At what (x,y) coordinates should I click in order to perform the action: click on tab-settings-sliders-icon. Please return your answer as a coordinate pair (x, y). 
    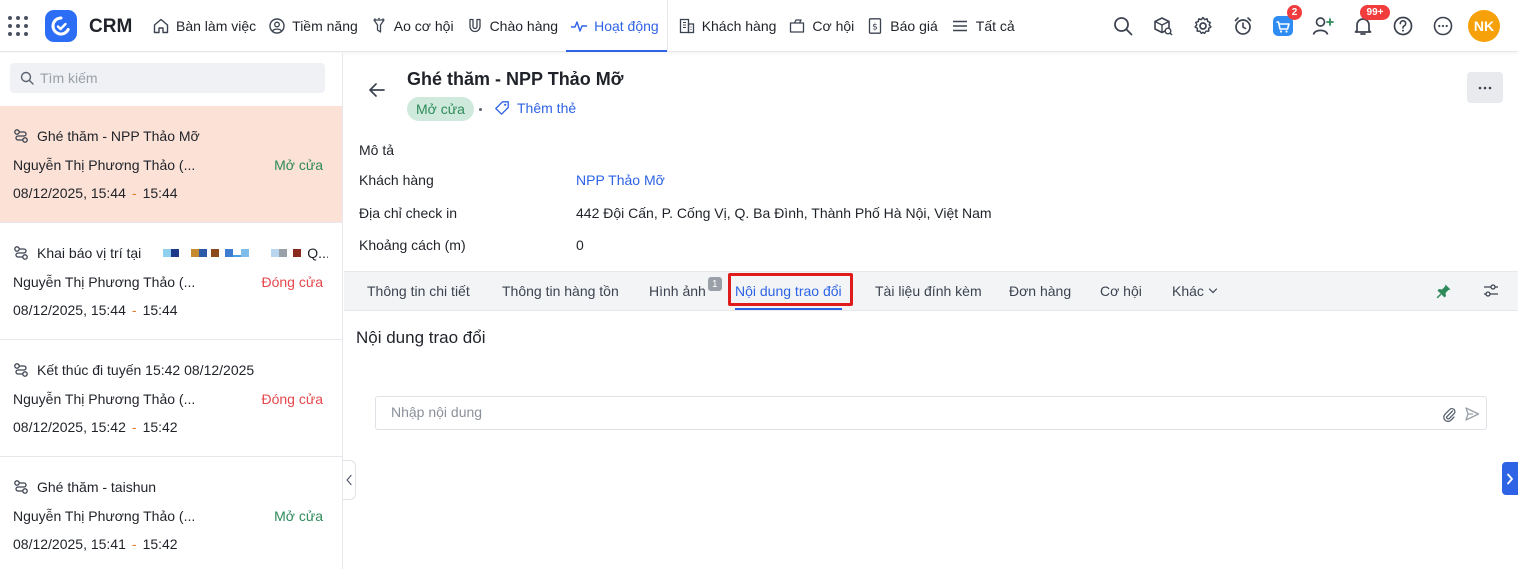
    Looking at the image, I should click on (1491, 291).